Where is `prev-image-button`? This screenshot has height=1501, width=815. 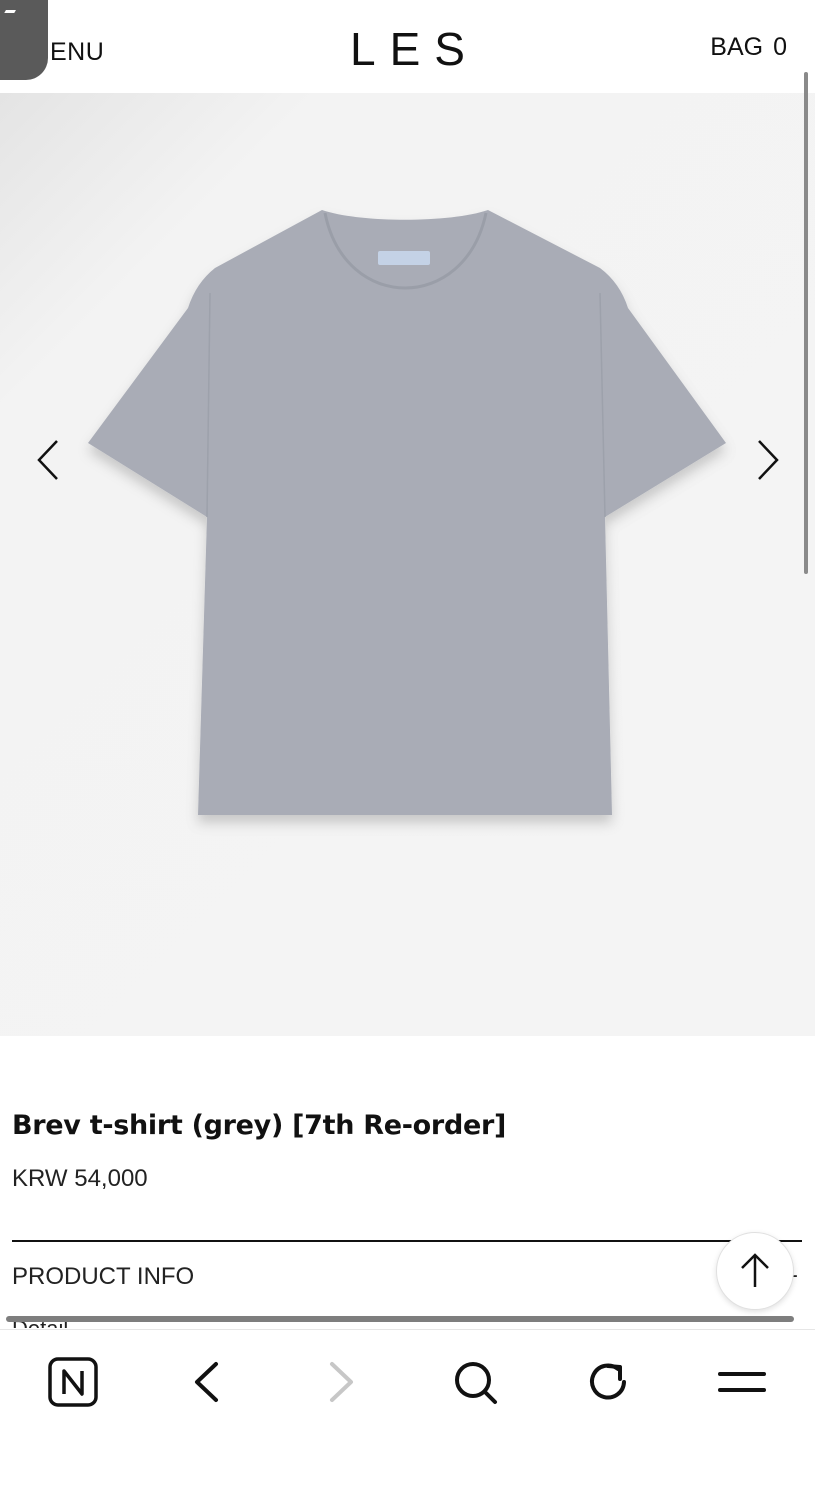
prev-image-button is located at coordinates (50, 460).